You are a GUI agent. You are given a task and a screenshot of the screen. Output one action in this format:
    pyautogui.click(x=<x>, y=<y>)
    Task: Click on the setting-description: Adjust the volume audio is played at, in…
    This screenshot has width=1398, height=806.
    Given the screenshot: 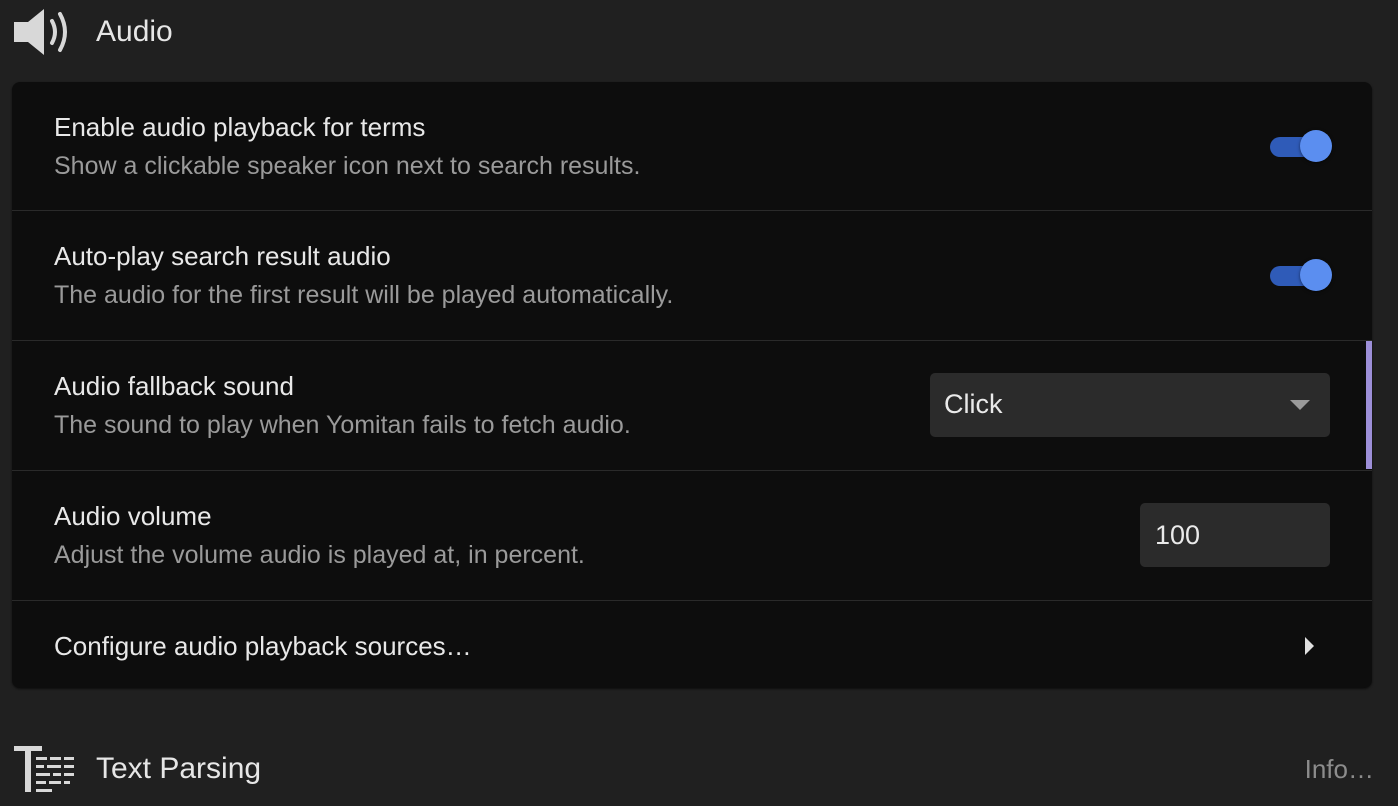 What is the action you would take?
    pyautogui.click(x=319, y=555)
    